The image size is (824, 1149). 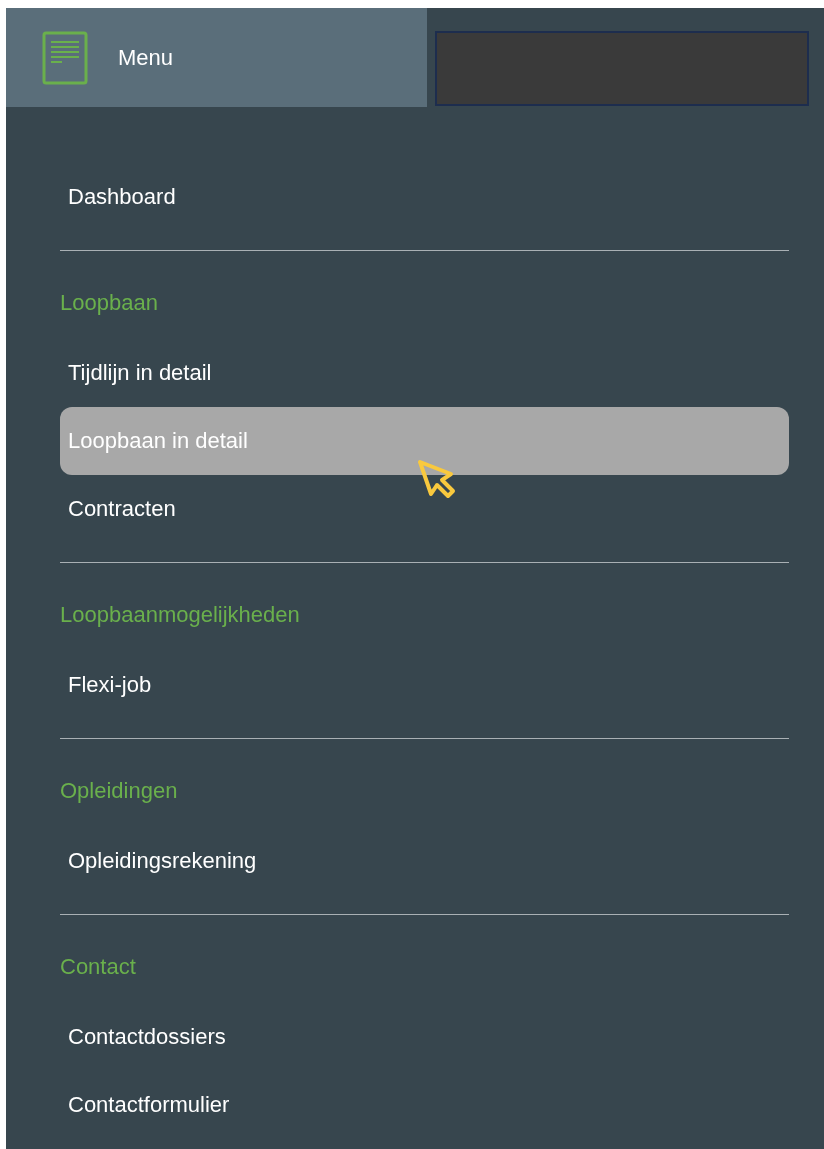 I want to click on menu-item: Tijdlijn in detail, so click(x=424, y=373).